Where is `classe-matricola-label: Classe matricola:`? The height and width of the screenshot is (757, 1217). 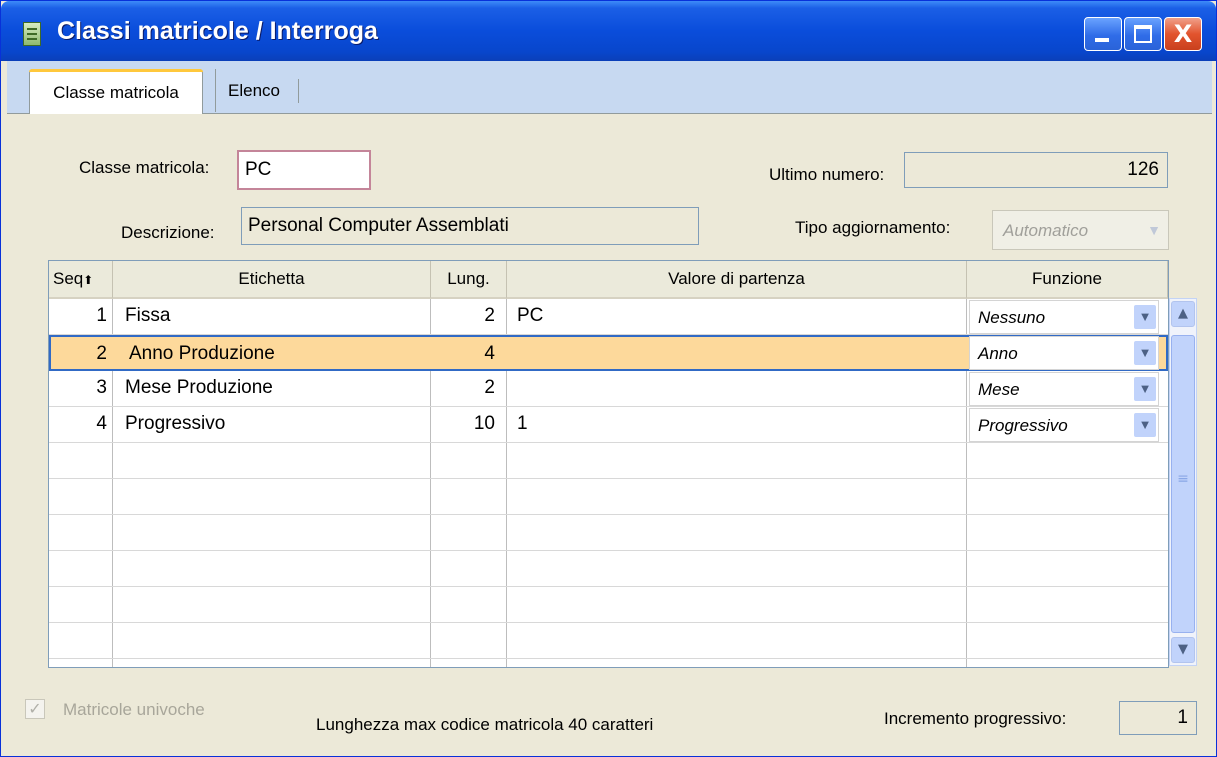 classe-matricola-label: Classe matricola: is located at coordinates (144, 167).